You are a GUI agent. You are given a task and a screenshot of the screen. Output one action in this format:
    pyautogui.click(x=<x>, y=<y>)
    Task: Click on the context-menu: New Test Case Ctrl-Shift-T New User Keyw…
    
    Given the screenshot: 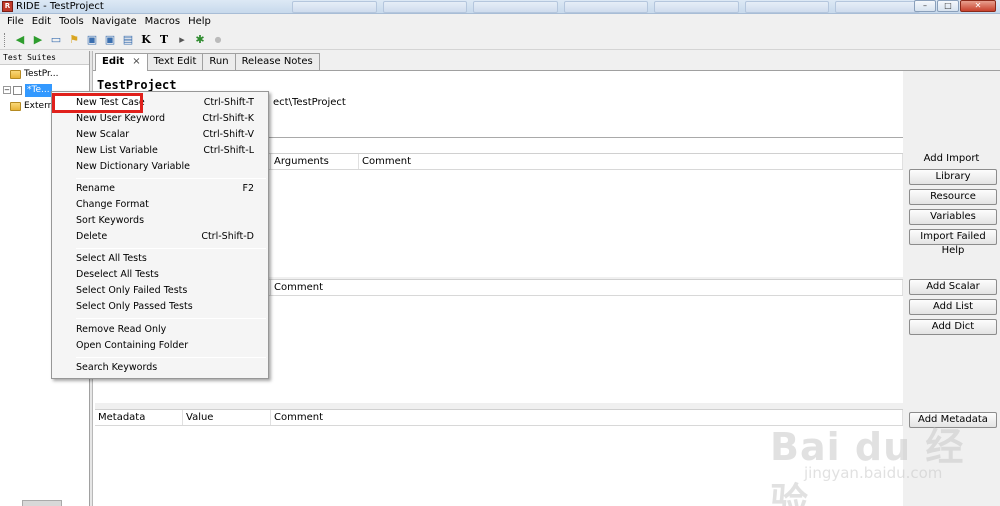 What is the action you would take?
    pyautogui.click(x=160, y=235)
    